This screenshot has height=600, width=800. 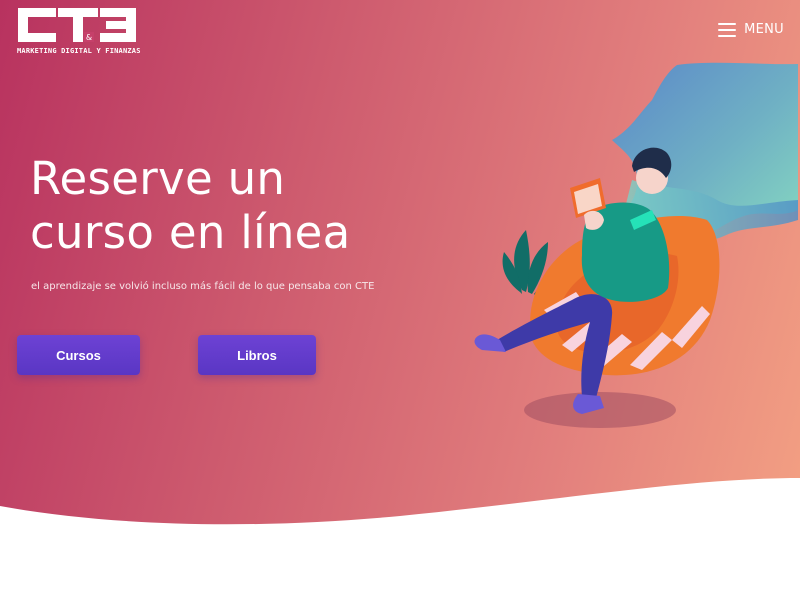 What do you see at coordinates (89, 37) in the screenshot?
I see `logo-ampersand: &` at bounding box center [89, 37].